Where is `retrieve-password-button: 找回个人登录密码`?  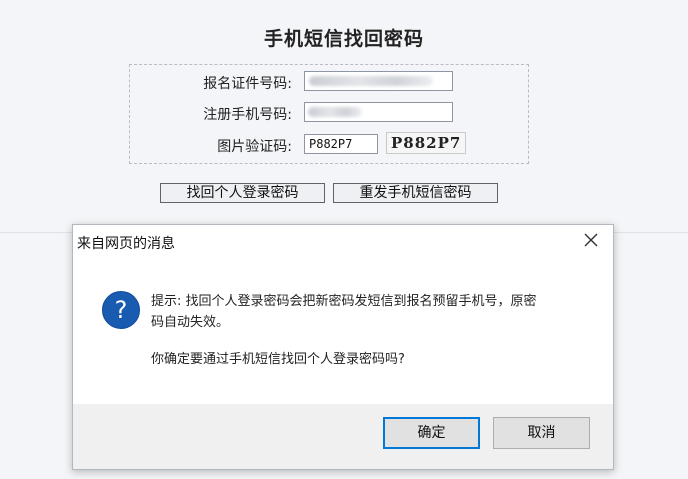
retrieve-password-button: 找回个人登录密码 is located at coordinates (242, 193).